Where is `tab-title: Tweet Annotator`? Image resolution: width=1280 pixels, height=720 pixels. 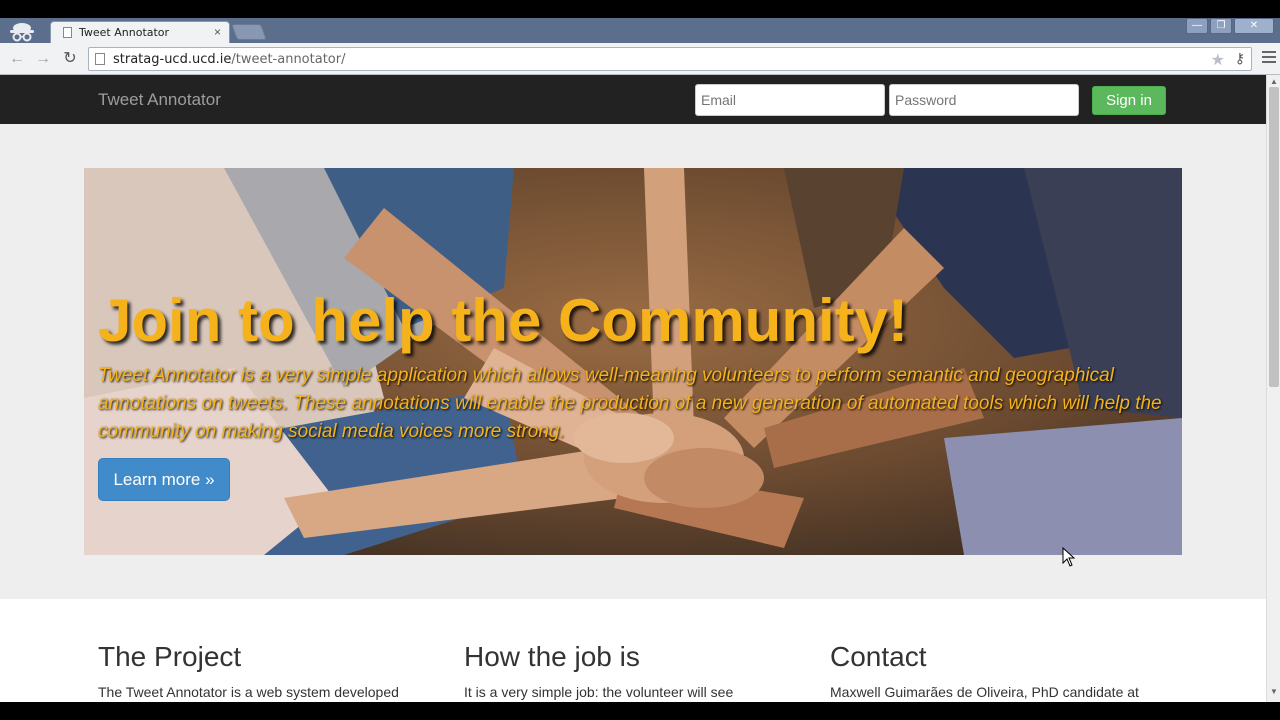 tab-title: Tweet Annotator is located at coordinates (124, 32).